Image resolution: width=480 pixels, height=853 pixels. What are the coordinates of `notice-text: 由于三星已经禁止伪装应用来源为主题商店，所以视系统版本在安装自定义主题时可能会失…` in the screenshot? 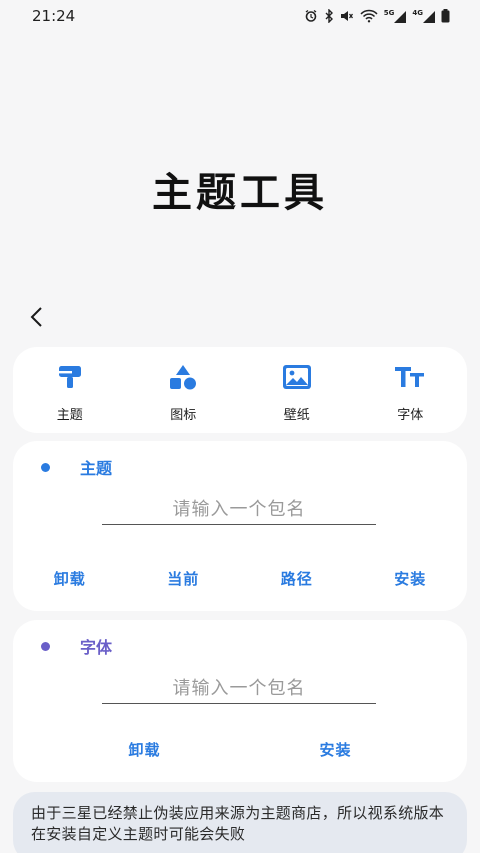 It's located at (240, 822).